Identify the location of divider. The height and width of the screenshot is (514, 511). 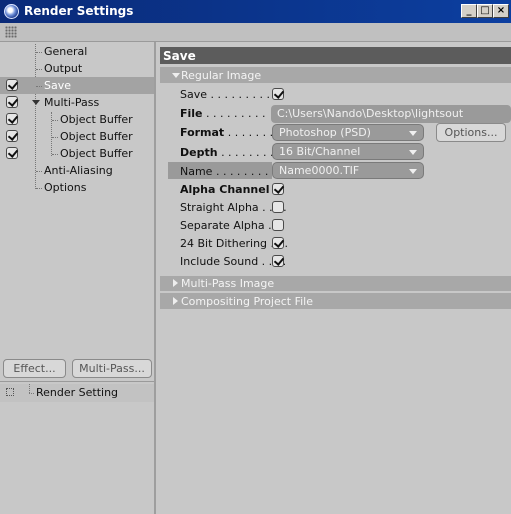
(77, 381).